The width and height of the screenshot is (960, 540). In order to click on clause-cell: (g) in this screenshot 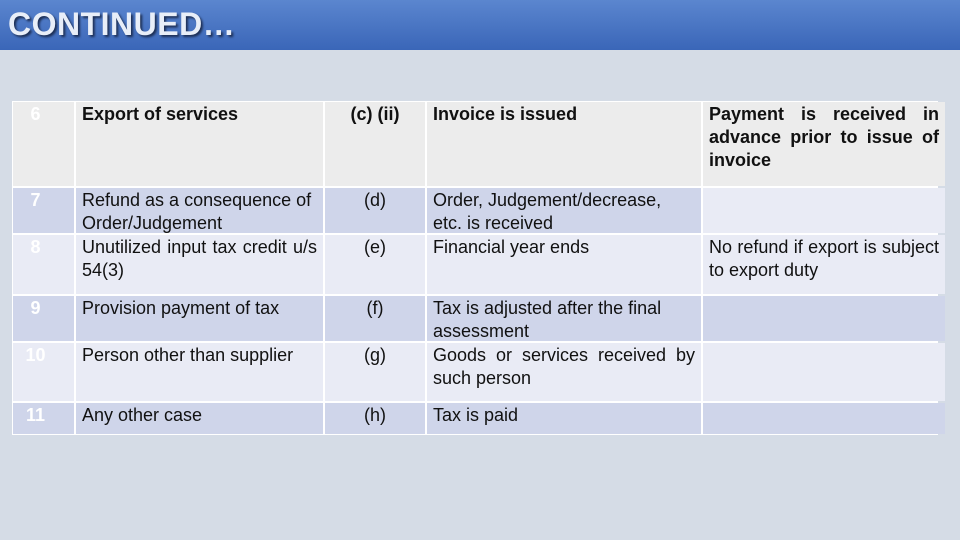, I will do `click(375, 372)`.